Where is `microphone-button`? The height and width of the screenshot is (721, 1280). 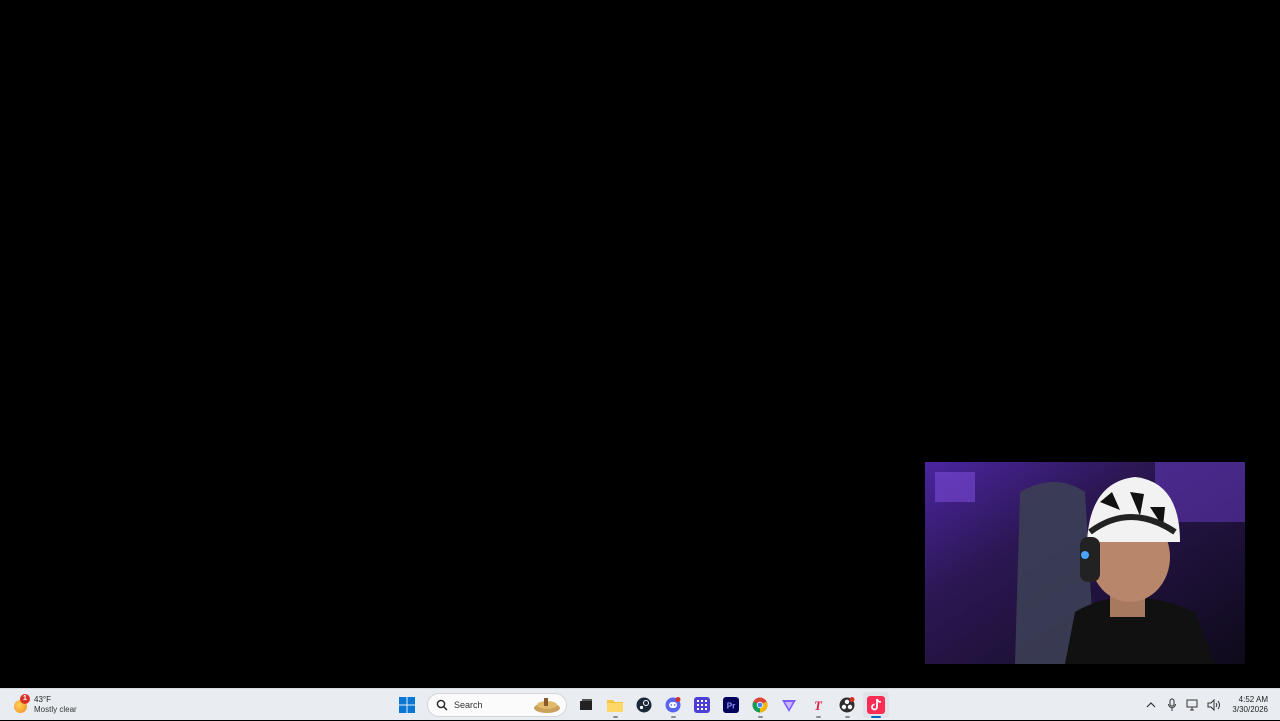
microphone-button is located at coordinates (1172, 705).